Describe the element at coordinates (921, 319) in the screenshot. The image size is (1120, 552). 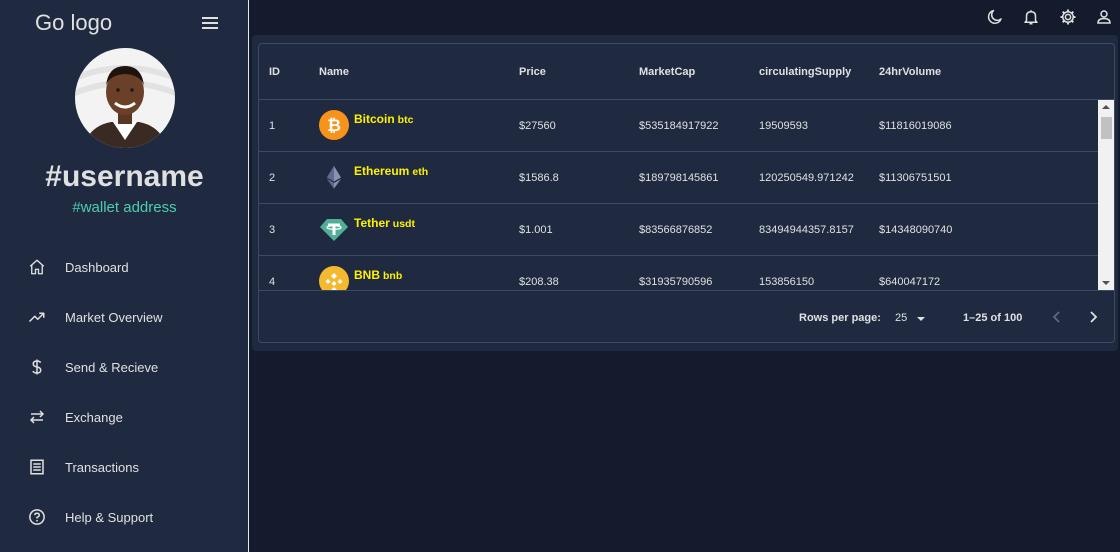
I see `chevron-down-icon` at that location.